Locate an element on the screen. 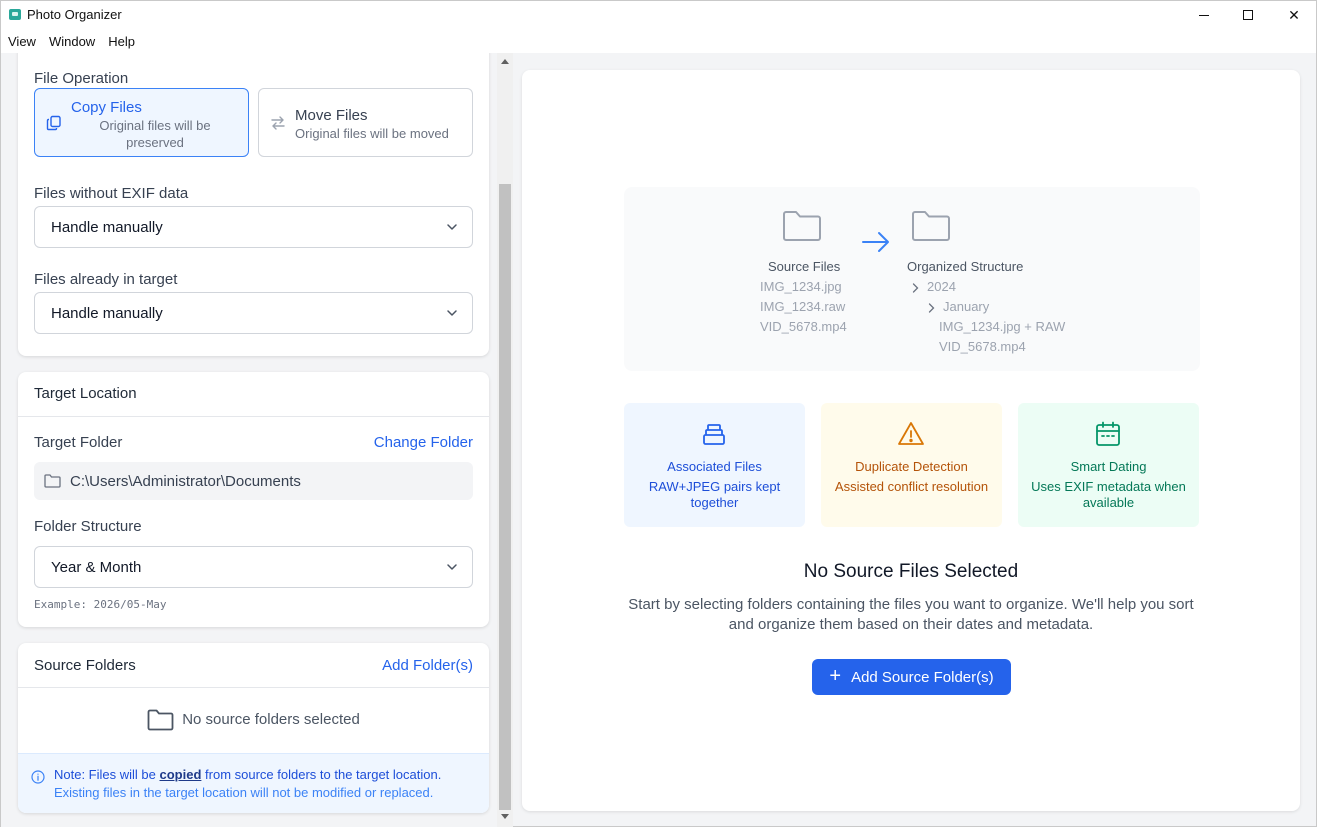  feature-desc: RAW+JPEG pairs kept together is located at coordinates (714, 494).